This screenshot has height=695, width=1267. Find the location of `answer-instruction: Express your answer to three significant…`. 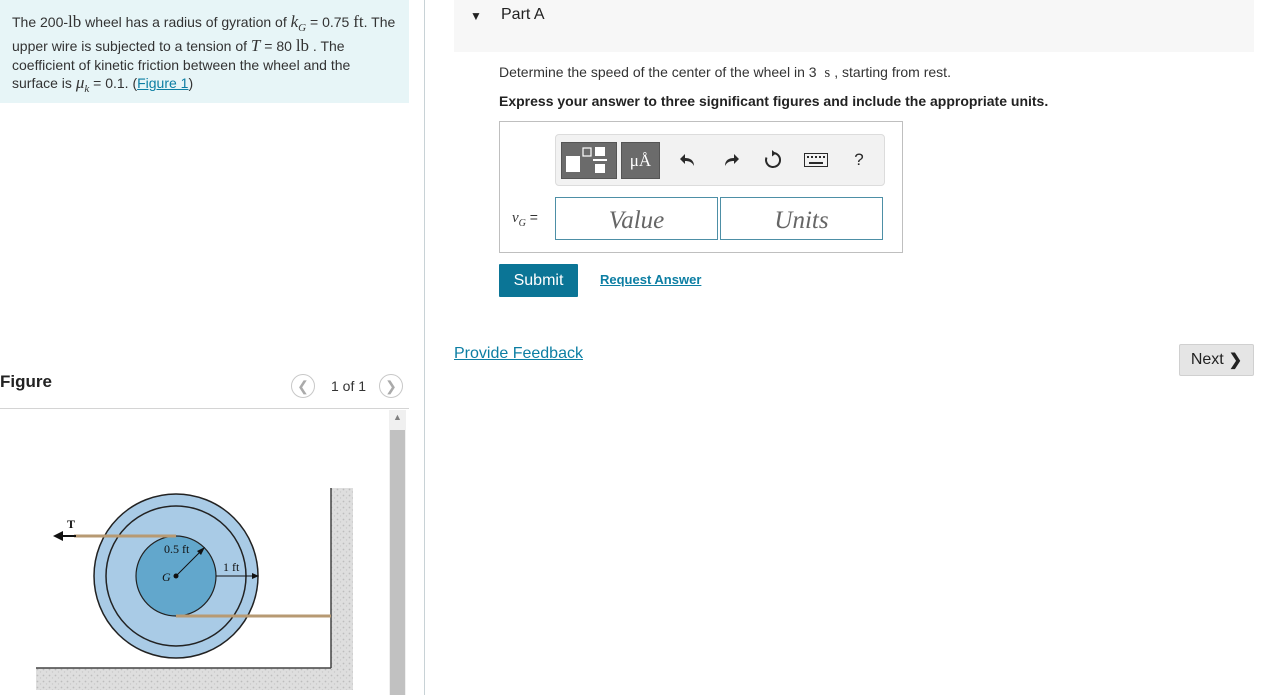

answer-instruction: Express your answer to three significant… is located at coordinates (774, 101).